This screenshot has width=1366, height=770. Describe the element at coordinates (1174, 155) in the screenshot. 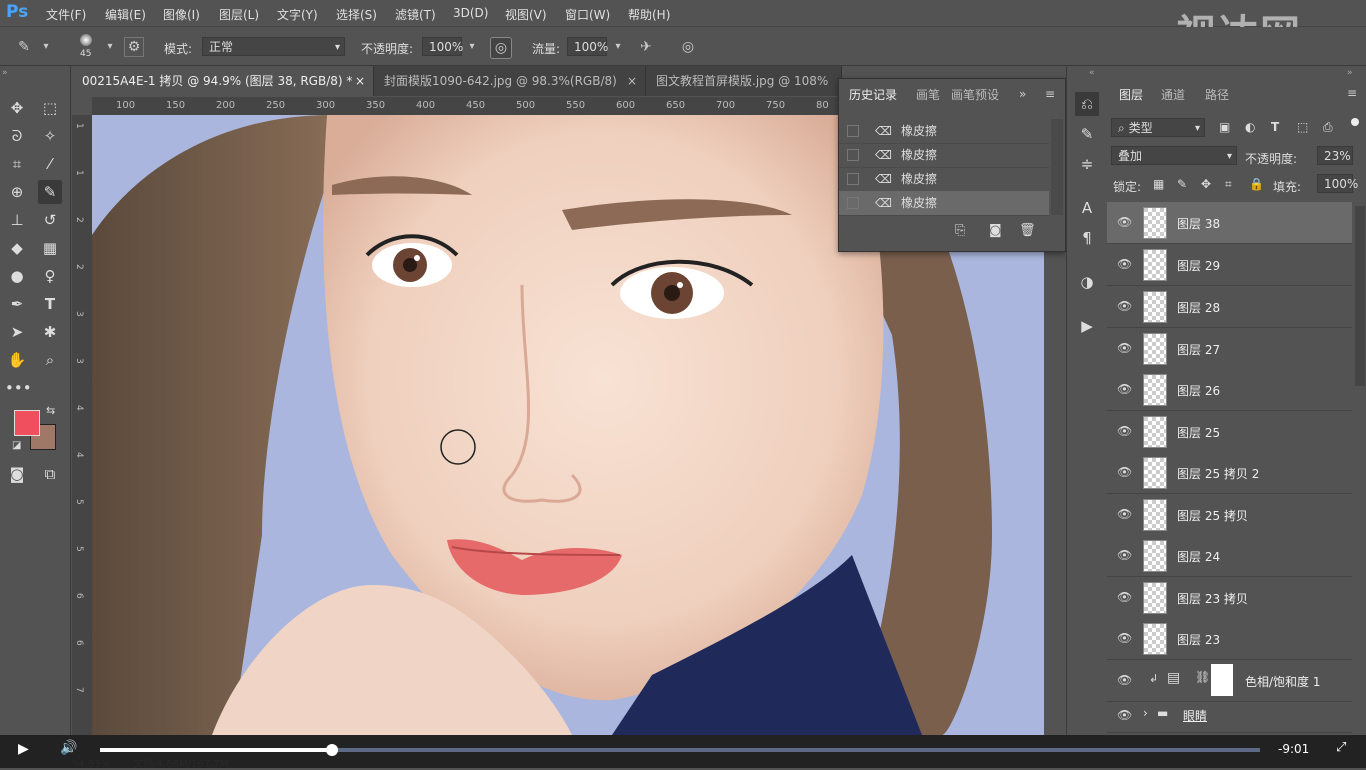

I see `blend-mode-select: 叠加 ▾` at that location.